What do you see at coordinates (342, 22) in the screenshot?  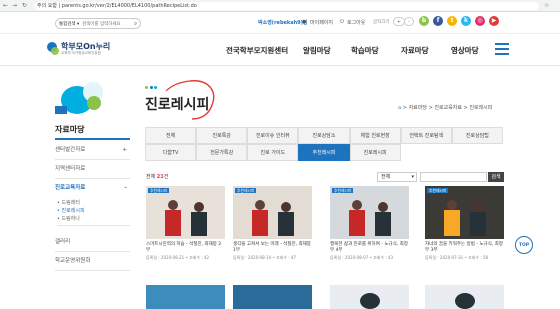 I see `logout-icon: ⏻` at bounding box center [342, 22].